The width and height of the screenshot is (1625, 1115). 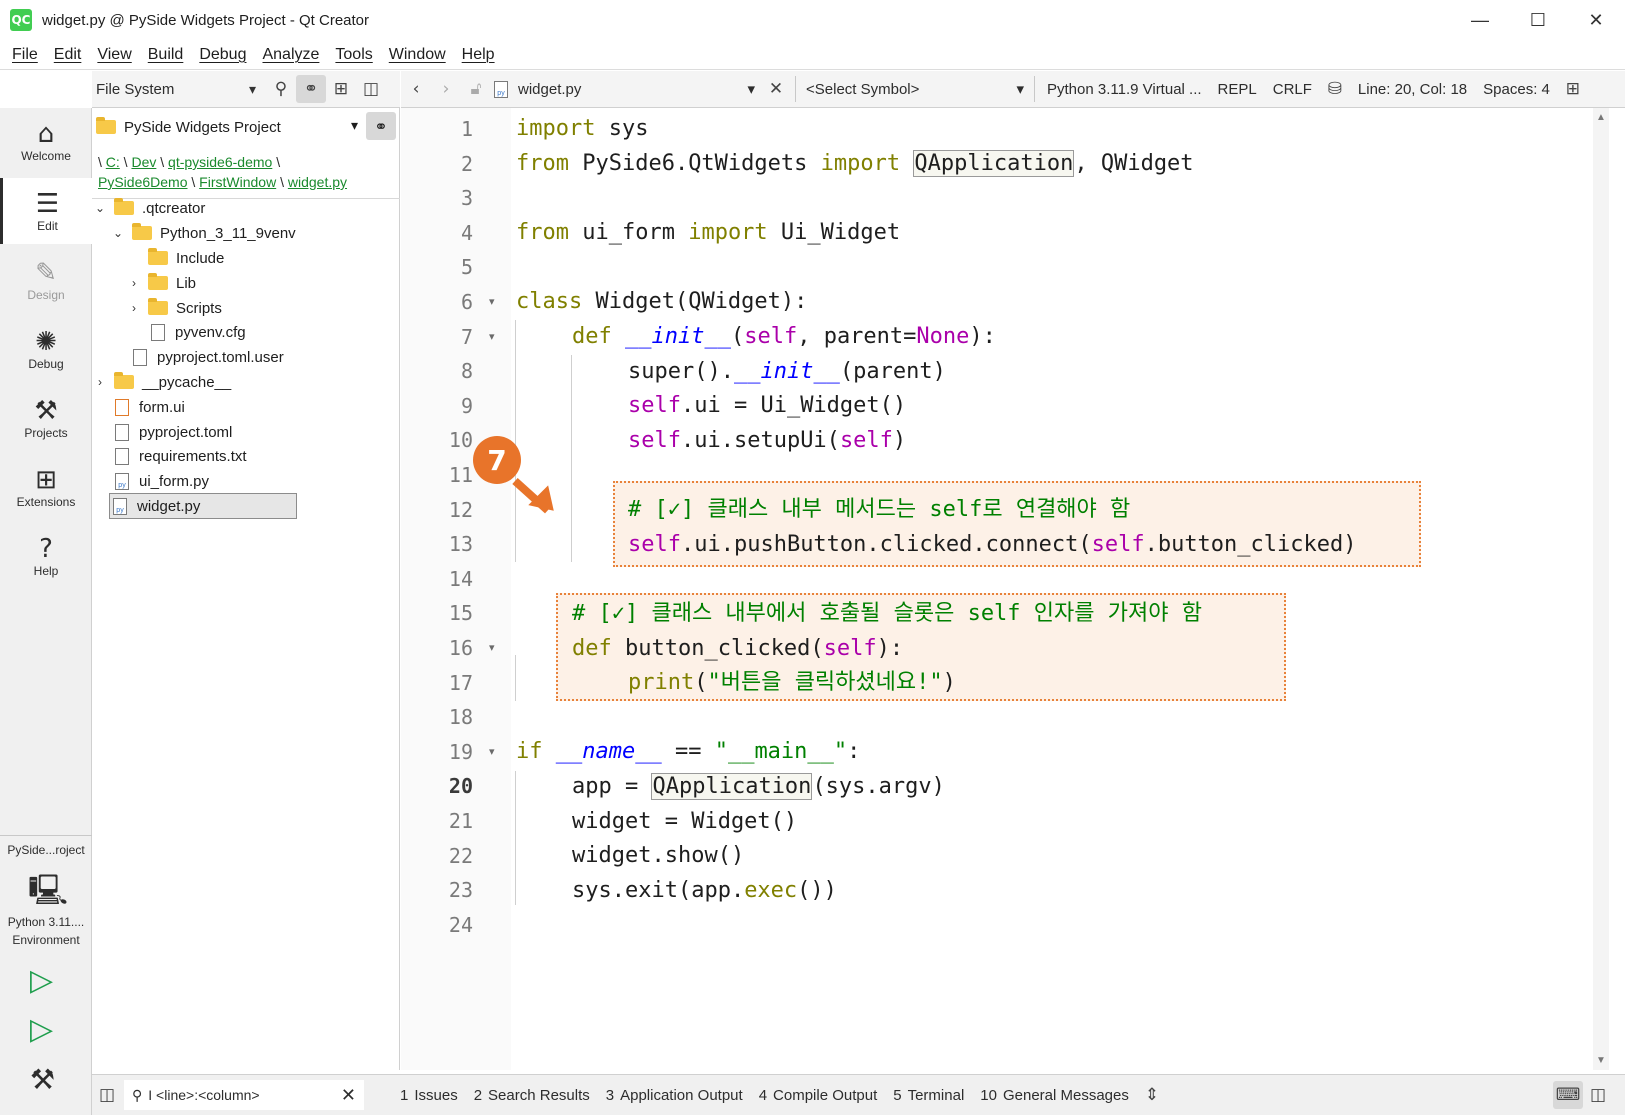 What do you see at coordinates (41, 1029) in the screenshot?
I see `debug-run-icon: ▷` at bounding box center [41, 1029].